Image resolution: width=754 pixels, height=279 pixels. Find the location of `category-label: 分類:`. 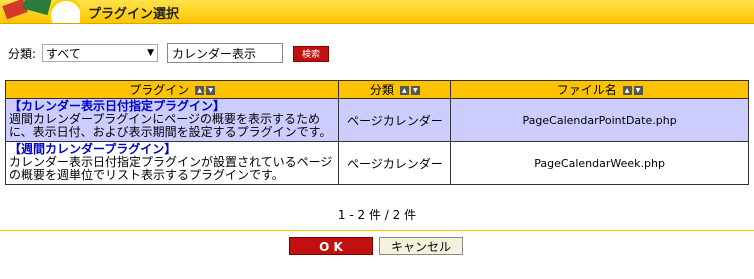

category-label: 分類: is located at coordinates (22, 53).